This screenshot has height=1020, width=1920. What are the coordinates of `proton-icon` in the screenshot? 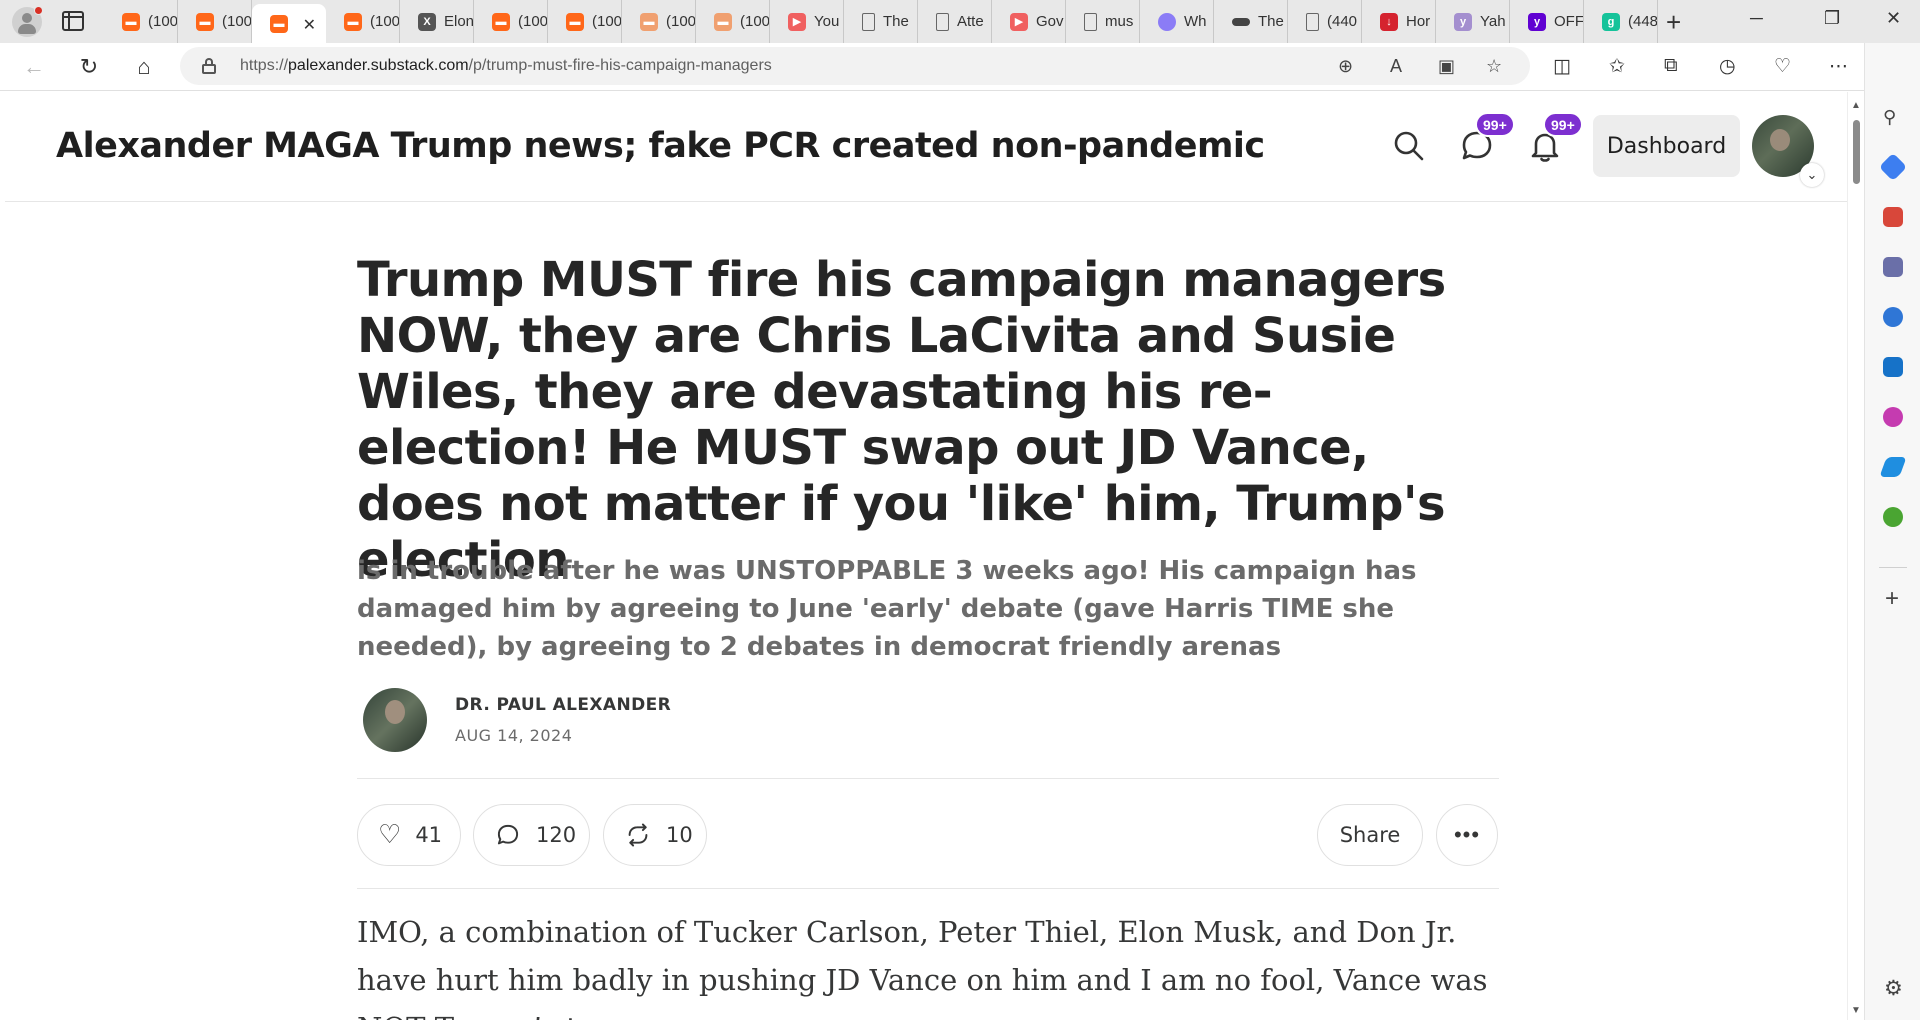 It's located at (1167, 21).